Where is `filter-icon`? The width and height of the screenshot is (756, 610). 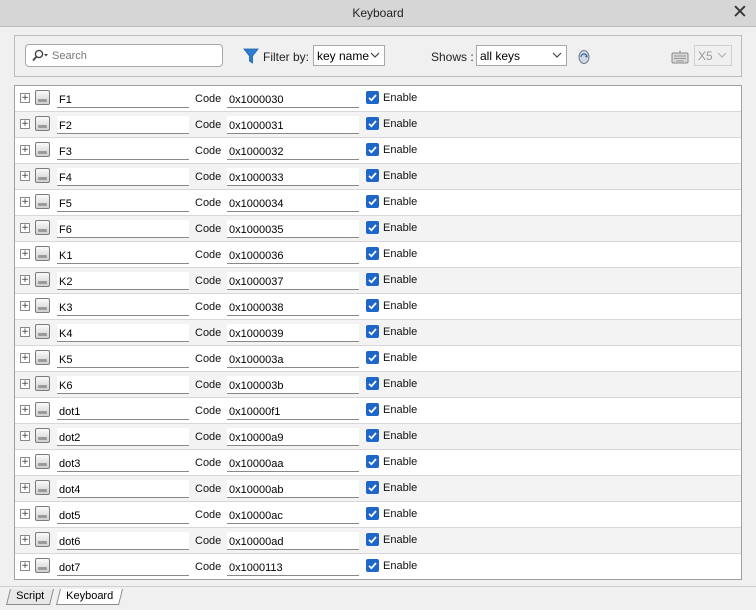
filter-icon is located at coordinates (251, 56).